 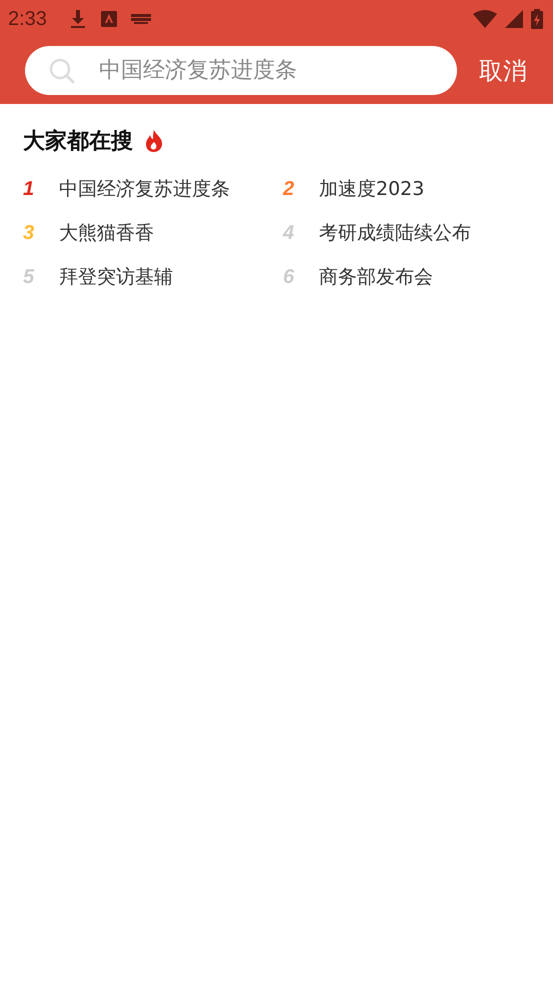 What do you see at coordinates (153, 189) in the screenshot?
I see `trending-item: 1 中国经济复苏进度条` at bounding box center [153, 189].